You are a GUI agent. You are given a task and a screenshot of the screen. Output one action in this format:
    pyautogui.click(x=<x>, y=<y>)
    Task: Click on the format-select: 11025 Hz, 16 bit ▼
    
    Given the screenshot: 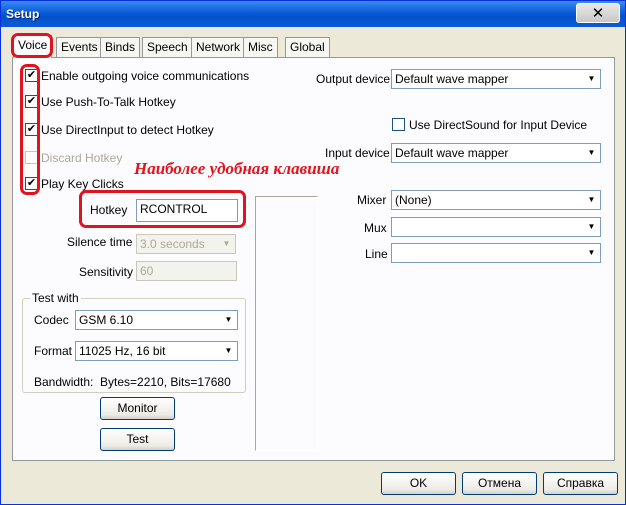 What is the action you would take?
    pyautogui.click(x=156, y=351)
    